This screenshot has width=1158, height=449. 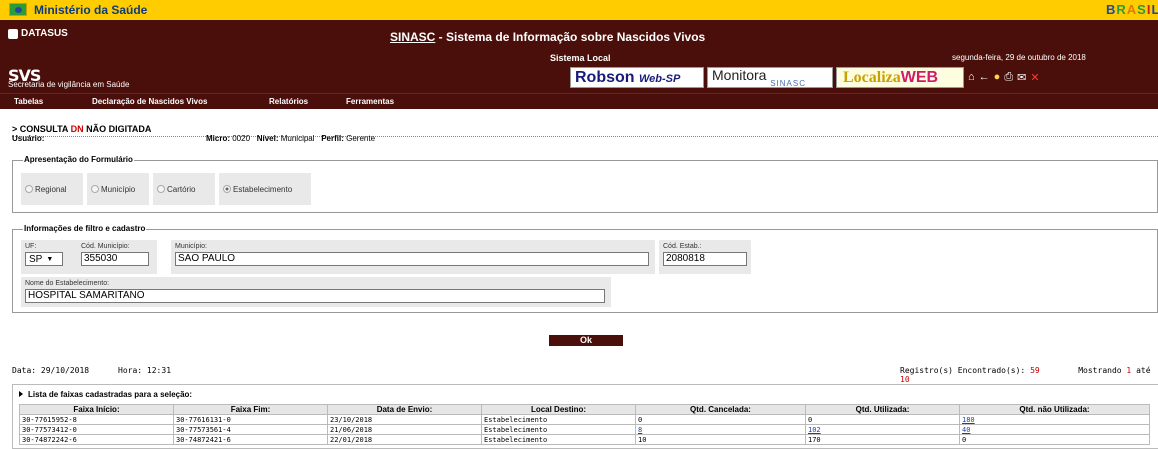 I want to click on form-presentation-legend: Apresentação do Formulário, so click(x=78, y=159).